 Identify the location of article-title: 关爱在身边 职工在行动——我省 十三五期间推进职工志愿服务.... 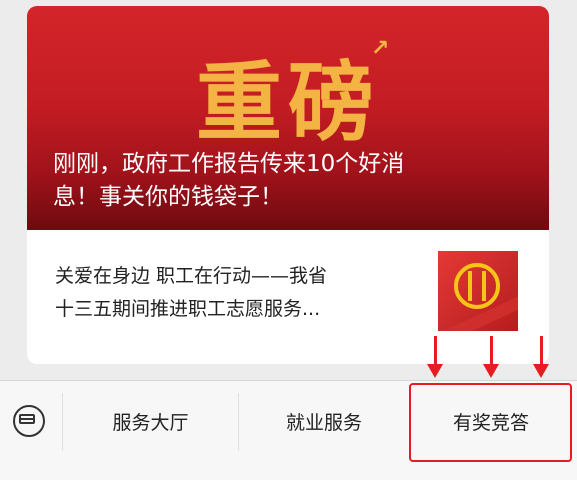
(235, 293).